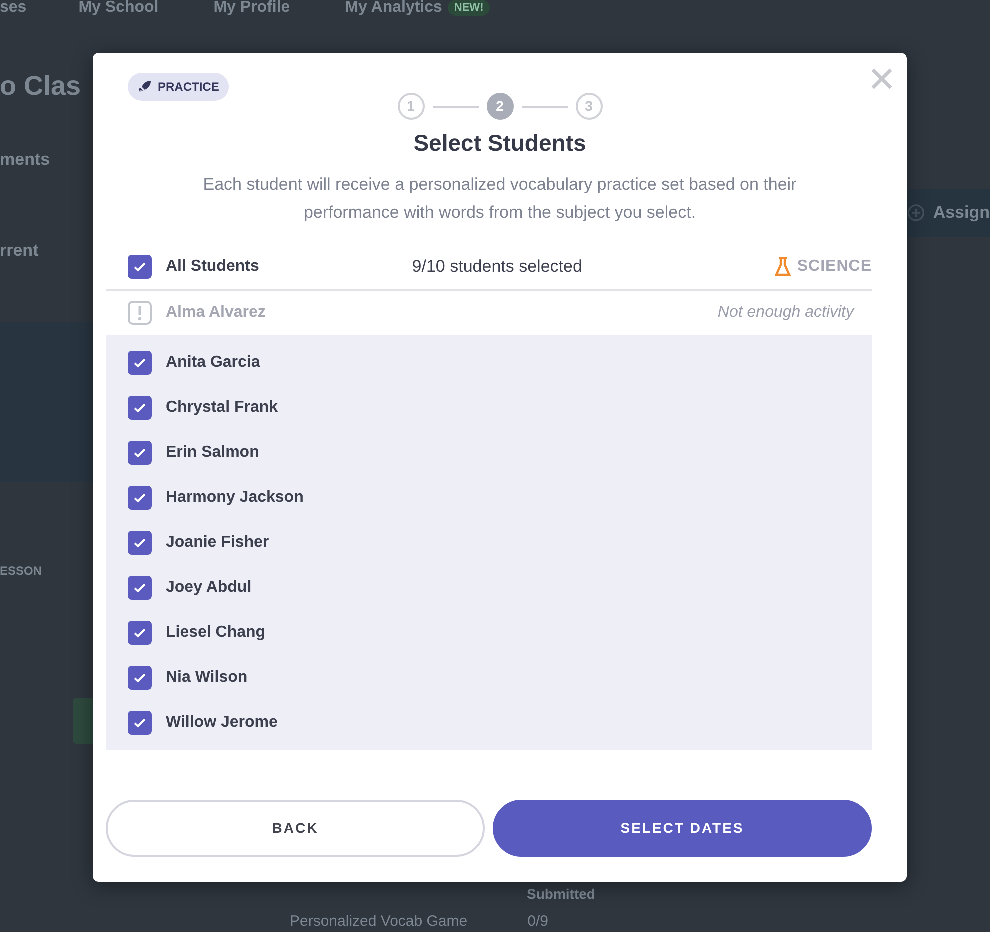  Describe the element at coordinates (786, 312) in the screenshot. I see `activity-note: Not enough activity` at that location.